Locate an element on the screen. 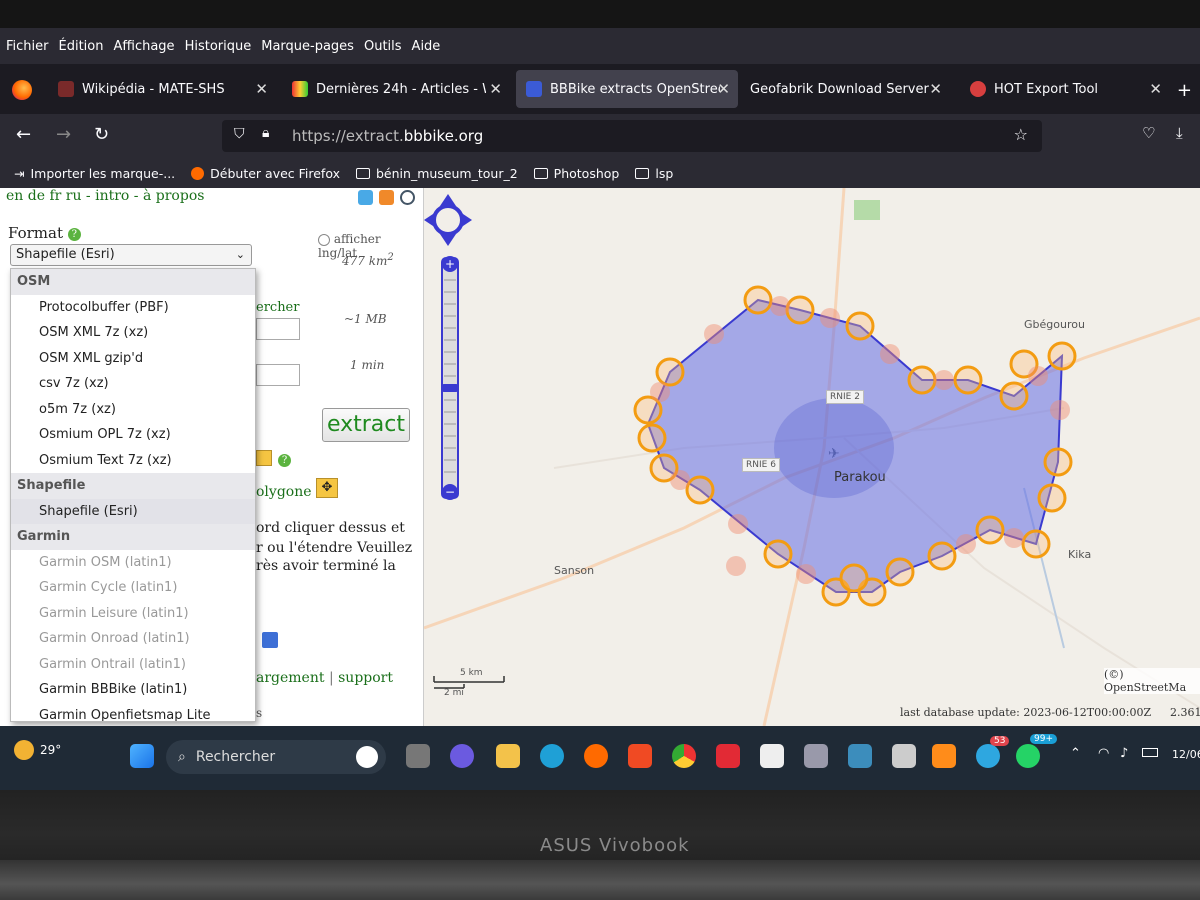  tab-bbbike: BBBike extracts OpenStreetMap ✕ is located at coordinates (627, 89).